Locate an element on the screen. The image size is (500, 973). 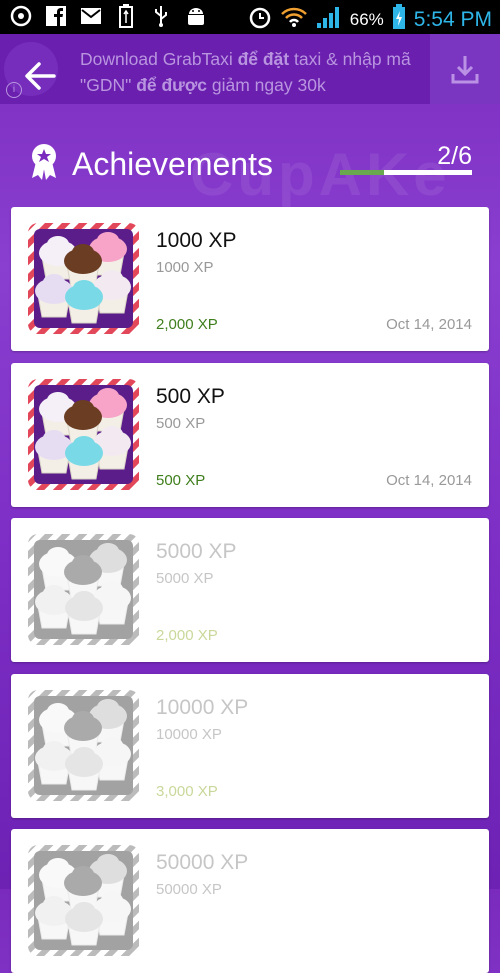
battery-percent: 66% is located at coordinates (366, 19).